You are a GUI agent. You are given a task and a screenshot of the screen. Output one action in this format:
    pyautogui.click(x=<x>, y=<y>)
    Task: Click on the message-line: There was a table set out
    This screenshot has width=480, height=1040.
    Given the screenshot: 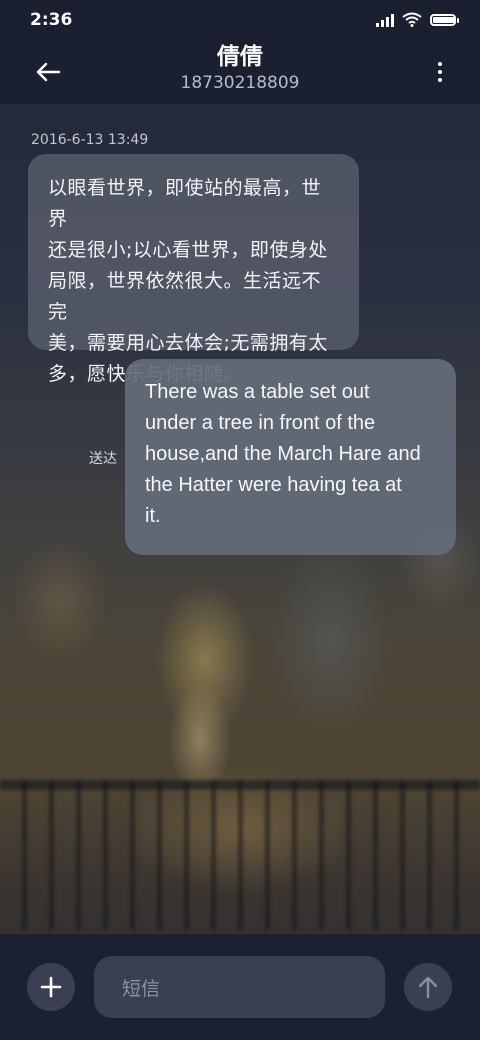 What is the action you would take?
    pyautogui.click(x=257, y=392)
    